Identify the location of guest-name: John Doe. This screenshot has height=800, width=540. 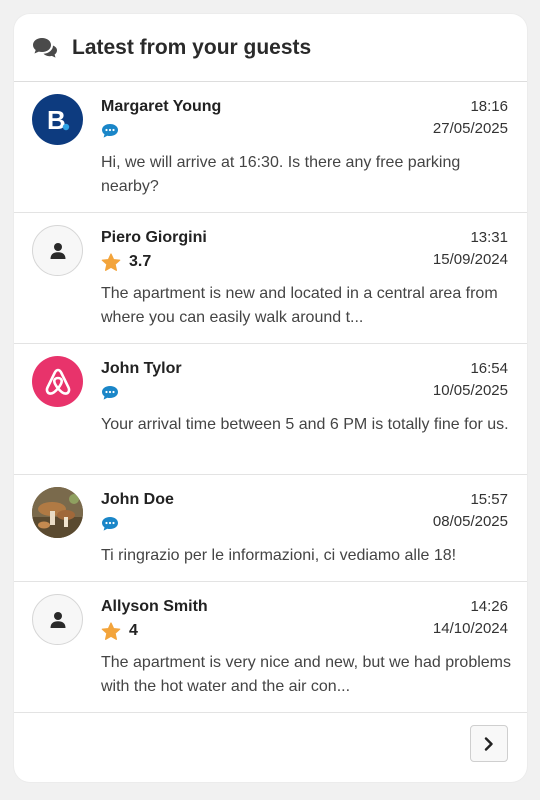
(137, 499).